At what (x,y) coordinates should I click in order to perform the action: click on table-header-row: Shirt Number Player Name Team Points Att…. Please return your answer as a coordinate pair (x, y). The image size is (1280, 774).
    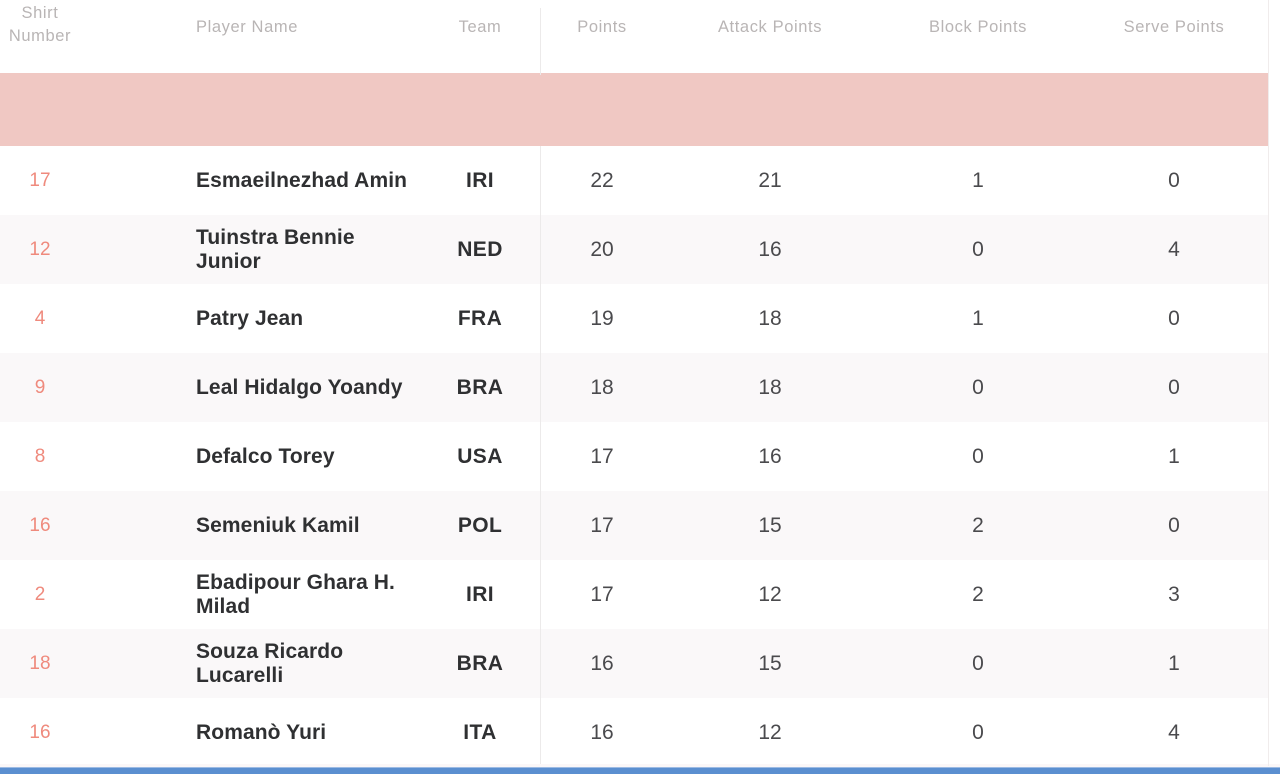
    Looking at the image, I should click on (634, 37).